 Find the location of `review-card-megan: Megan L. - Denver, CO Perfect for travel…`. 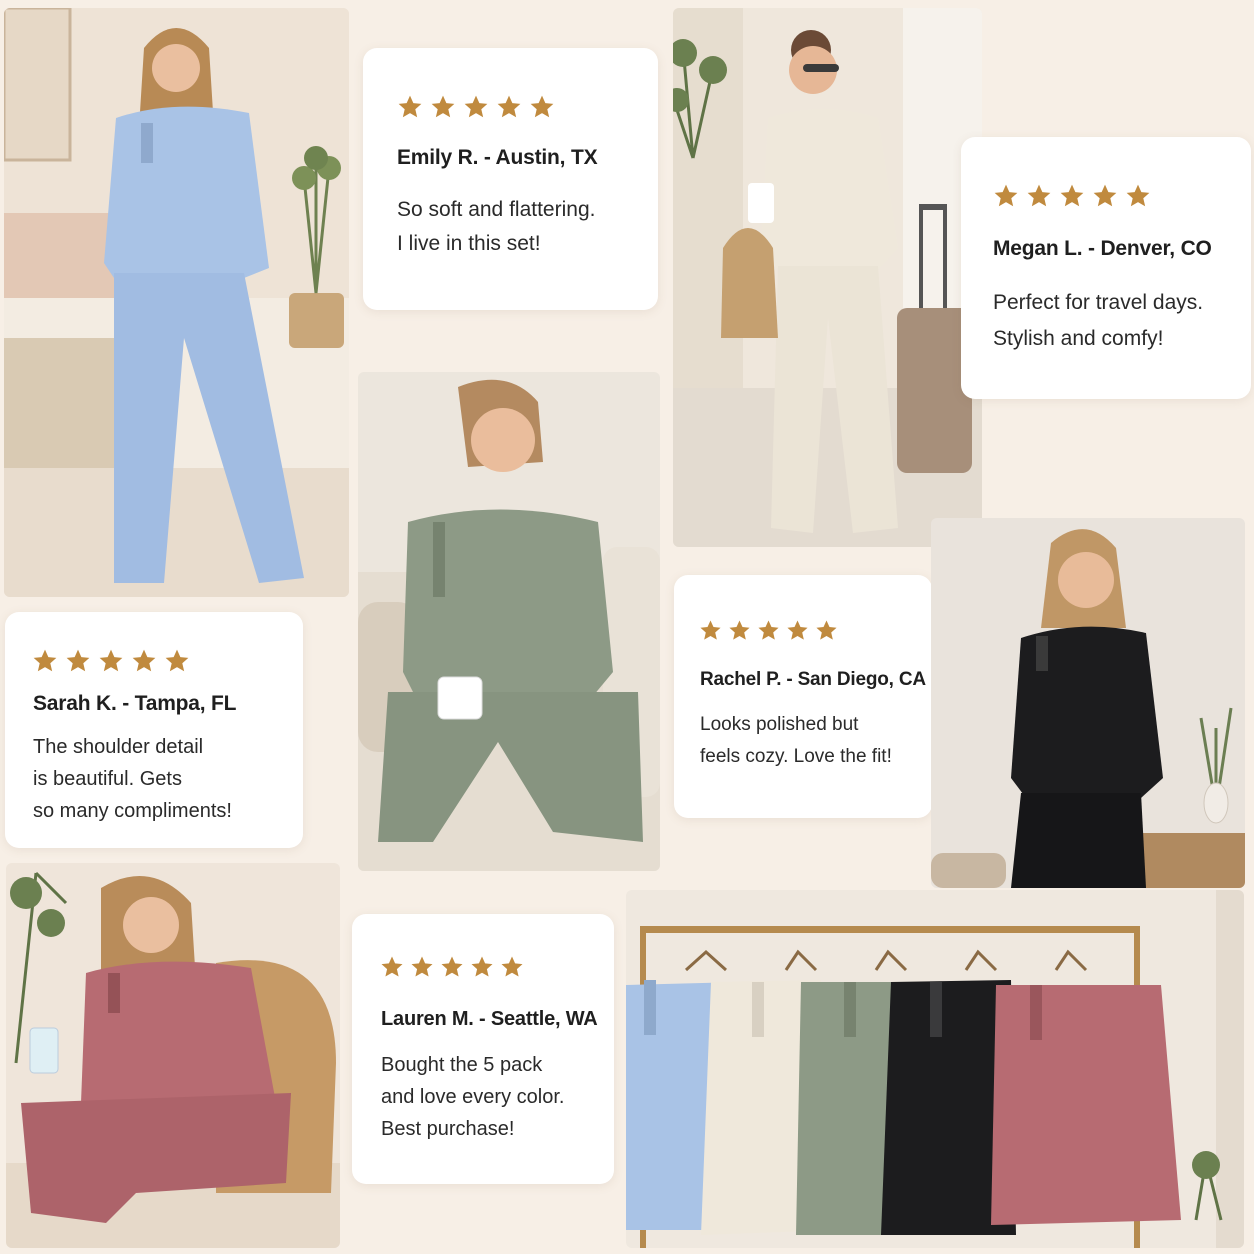

review-card-megan: Megan L. - Denver, CO Perfect for travel… is located at coordinates (1106, 268).